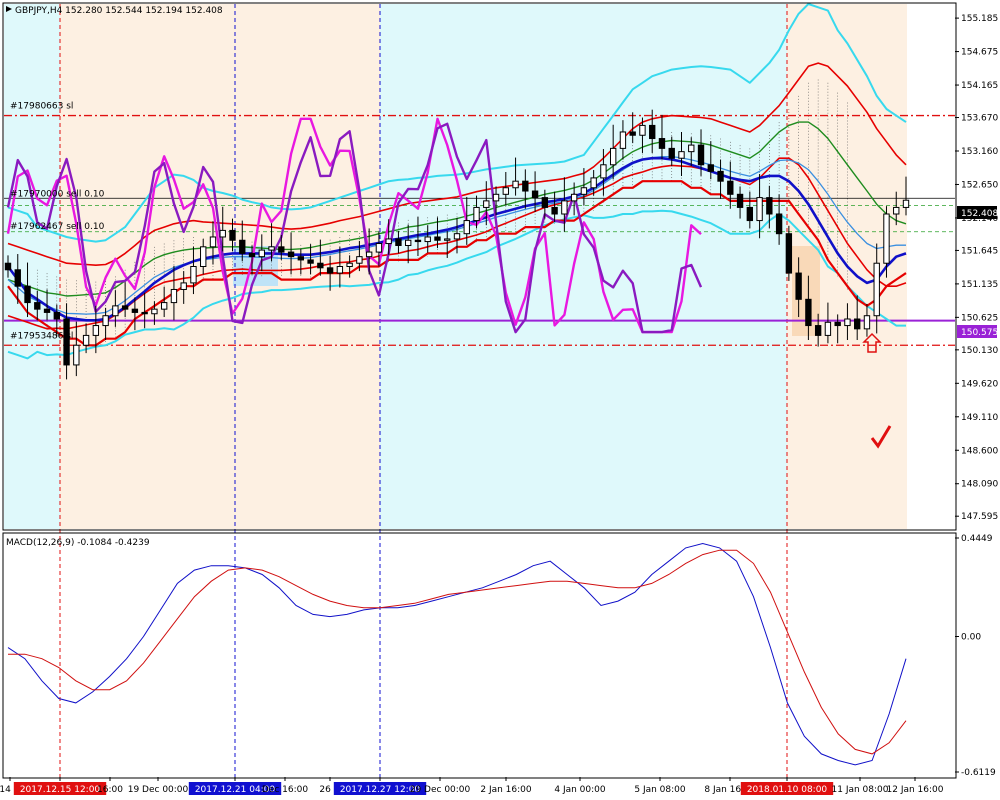 This screenshot has height=800, width=1000. Describe the element at coordinates (979, 451) in the screenshot. I see `price-tick-label: 148.600` at that location.